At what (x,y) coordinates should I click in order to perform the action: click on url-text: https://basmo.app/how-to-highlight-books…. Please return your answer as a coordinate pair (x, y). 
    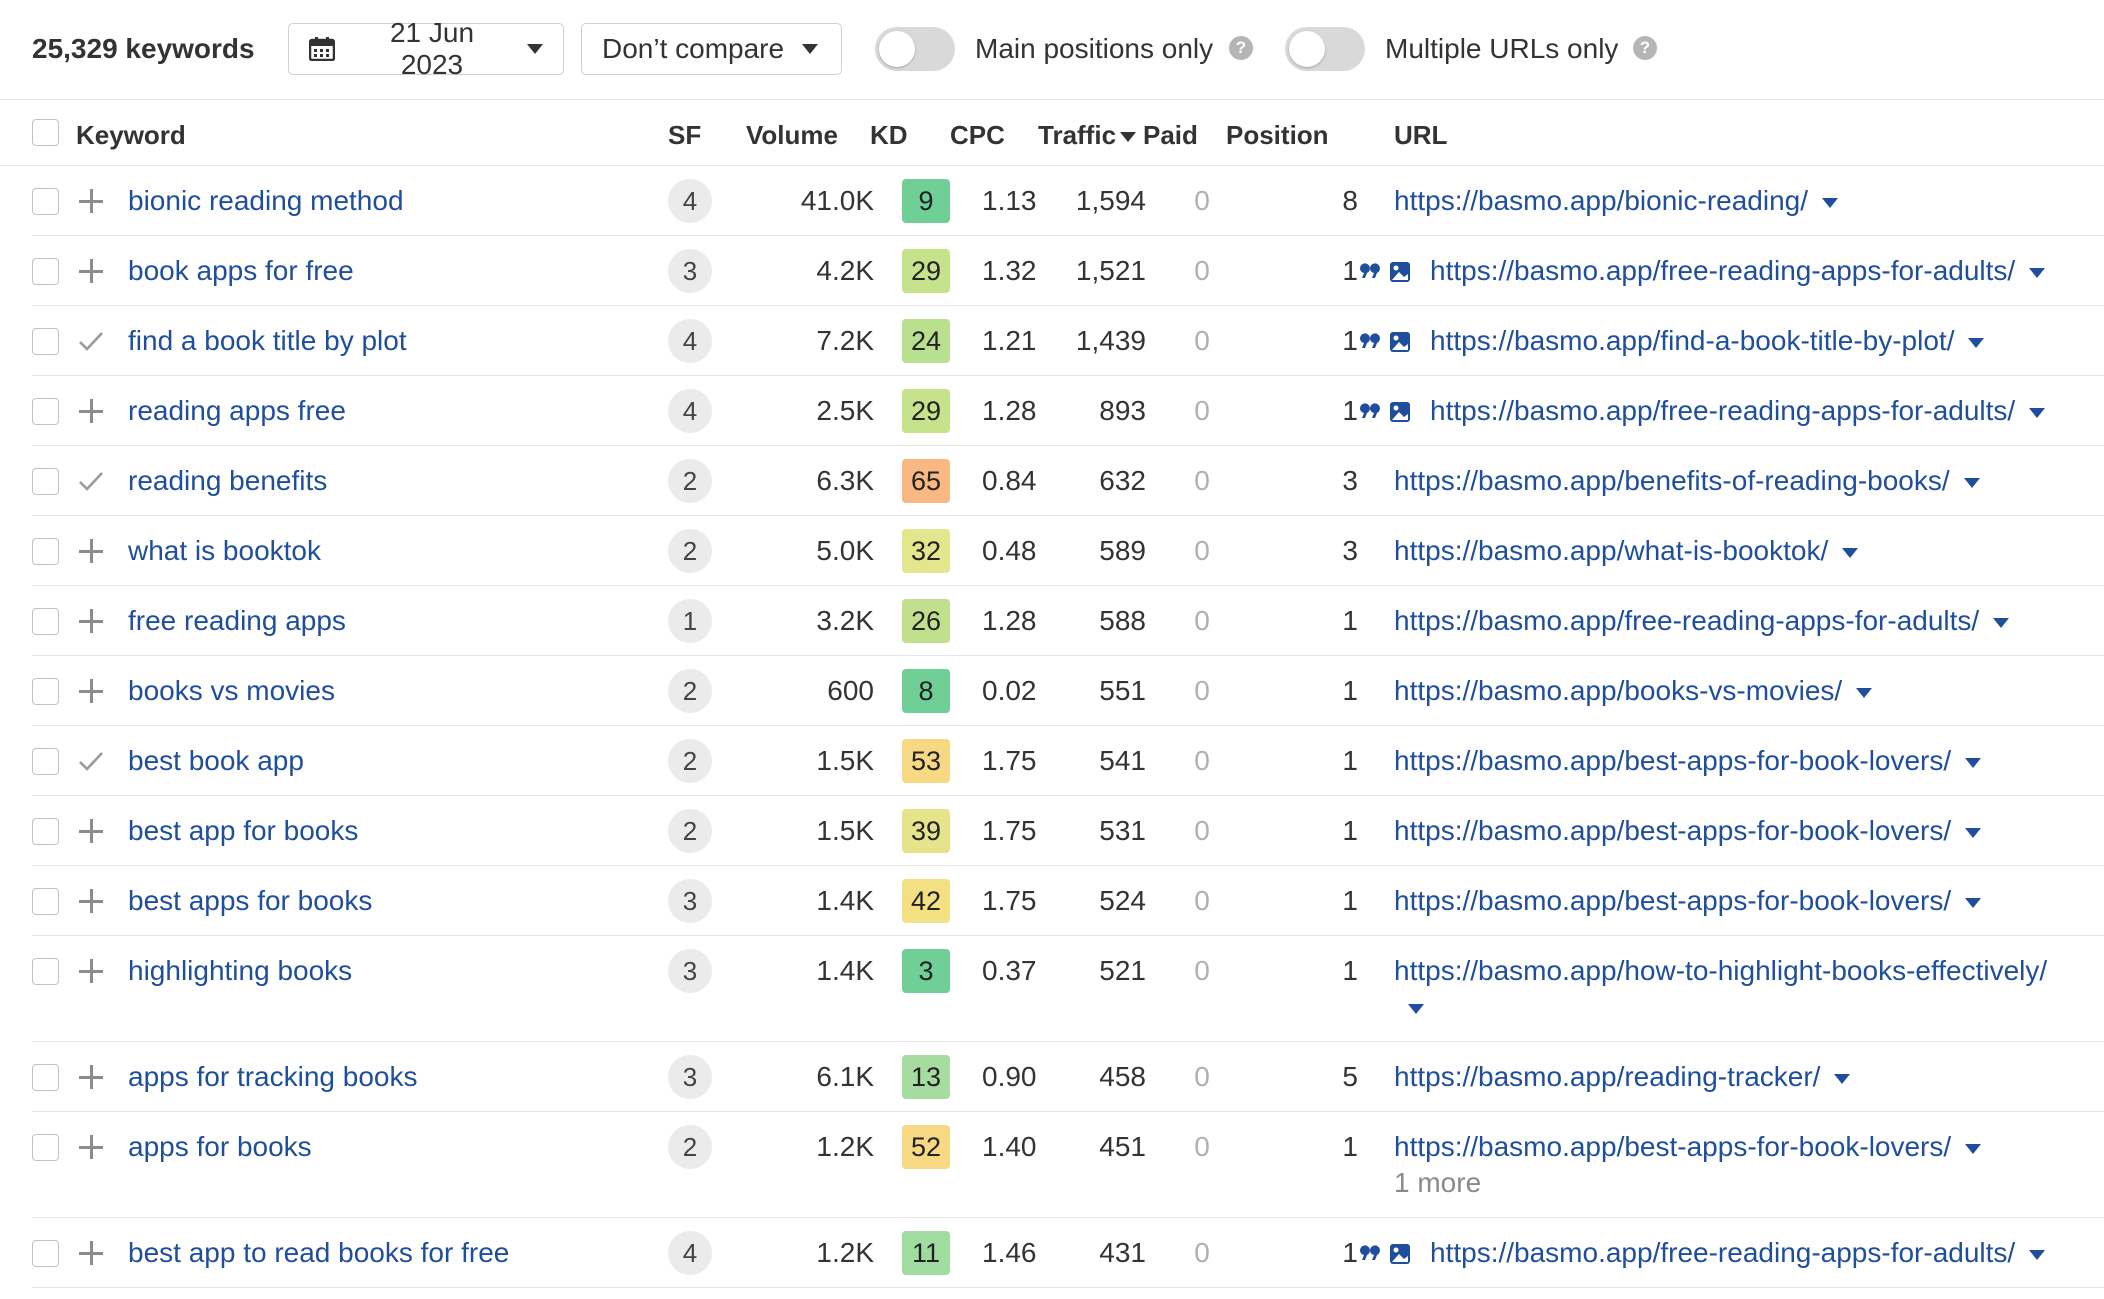
    Looking at the image, I should click on (1720, 970).